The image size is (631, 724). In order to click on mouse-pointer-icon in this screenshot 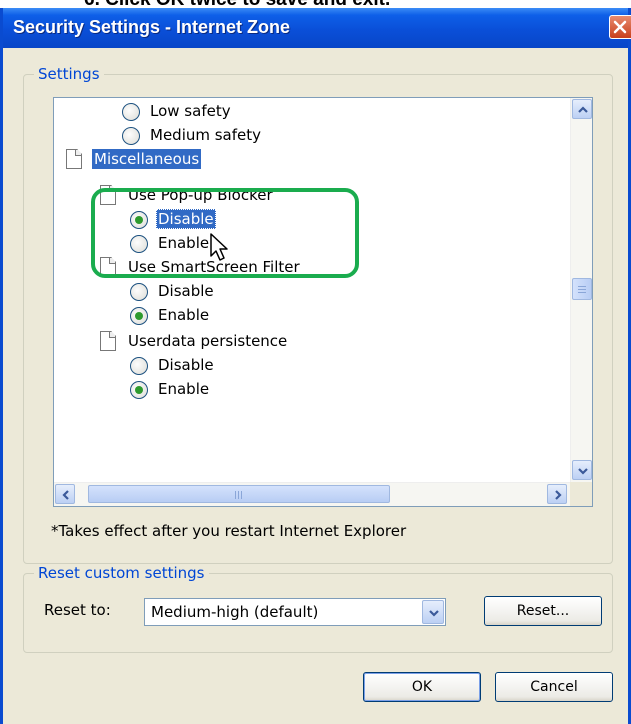, I will do `click(219, 247)`.